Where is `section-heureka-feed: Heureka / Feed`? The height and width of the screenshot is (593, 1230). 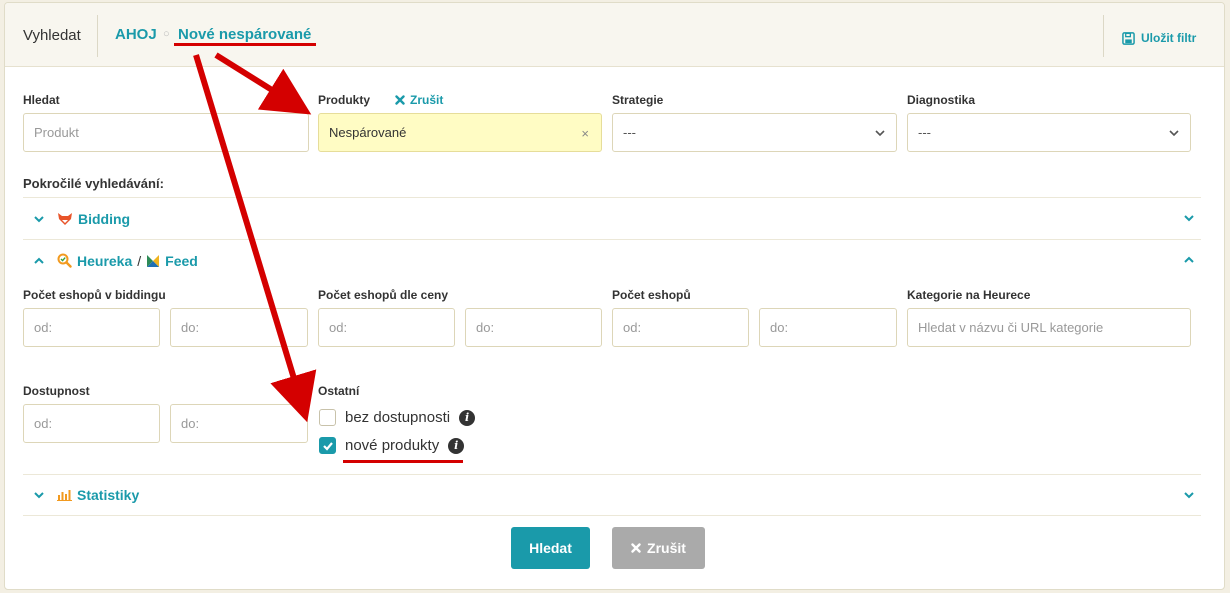
section-heureka-feed: Heureka / Feed is located at coordinates (612, 260).